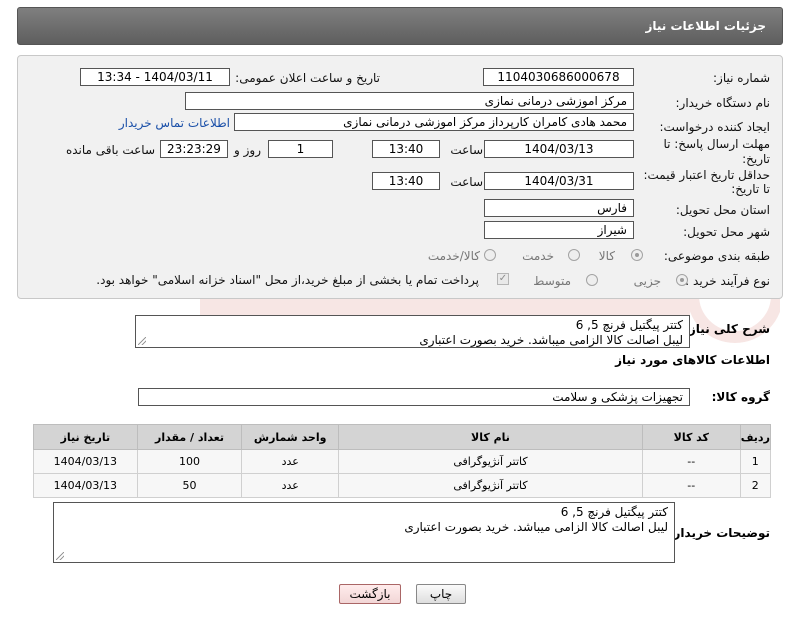 The width and height of the screenshot is (788, 620). I want to click on summary-label: شرح کلی نیاز:, so click(727, 329).